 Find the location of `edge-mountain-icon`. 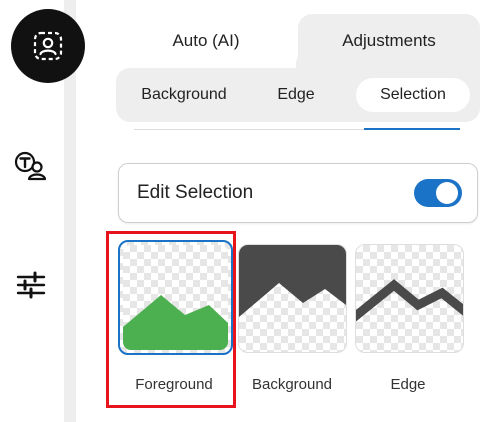

edge-mountain-icon is located at coordinates (409, 300).